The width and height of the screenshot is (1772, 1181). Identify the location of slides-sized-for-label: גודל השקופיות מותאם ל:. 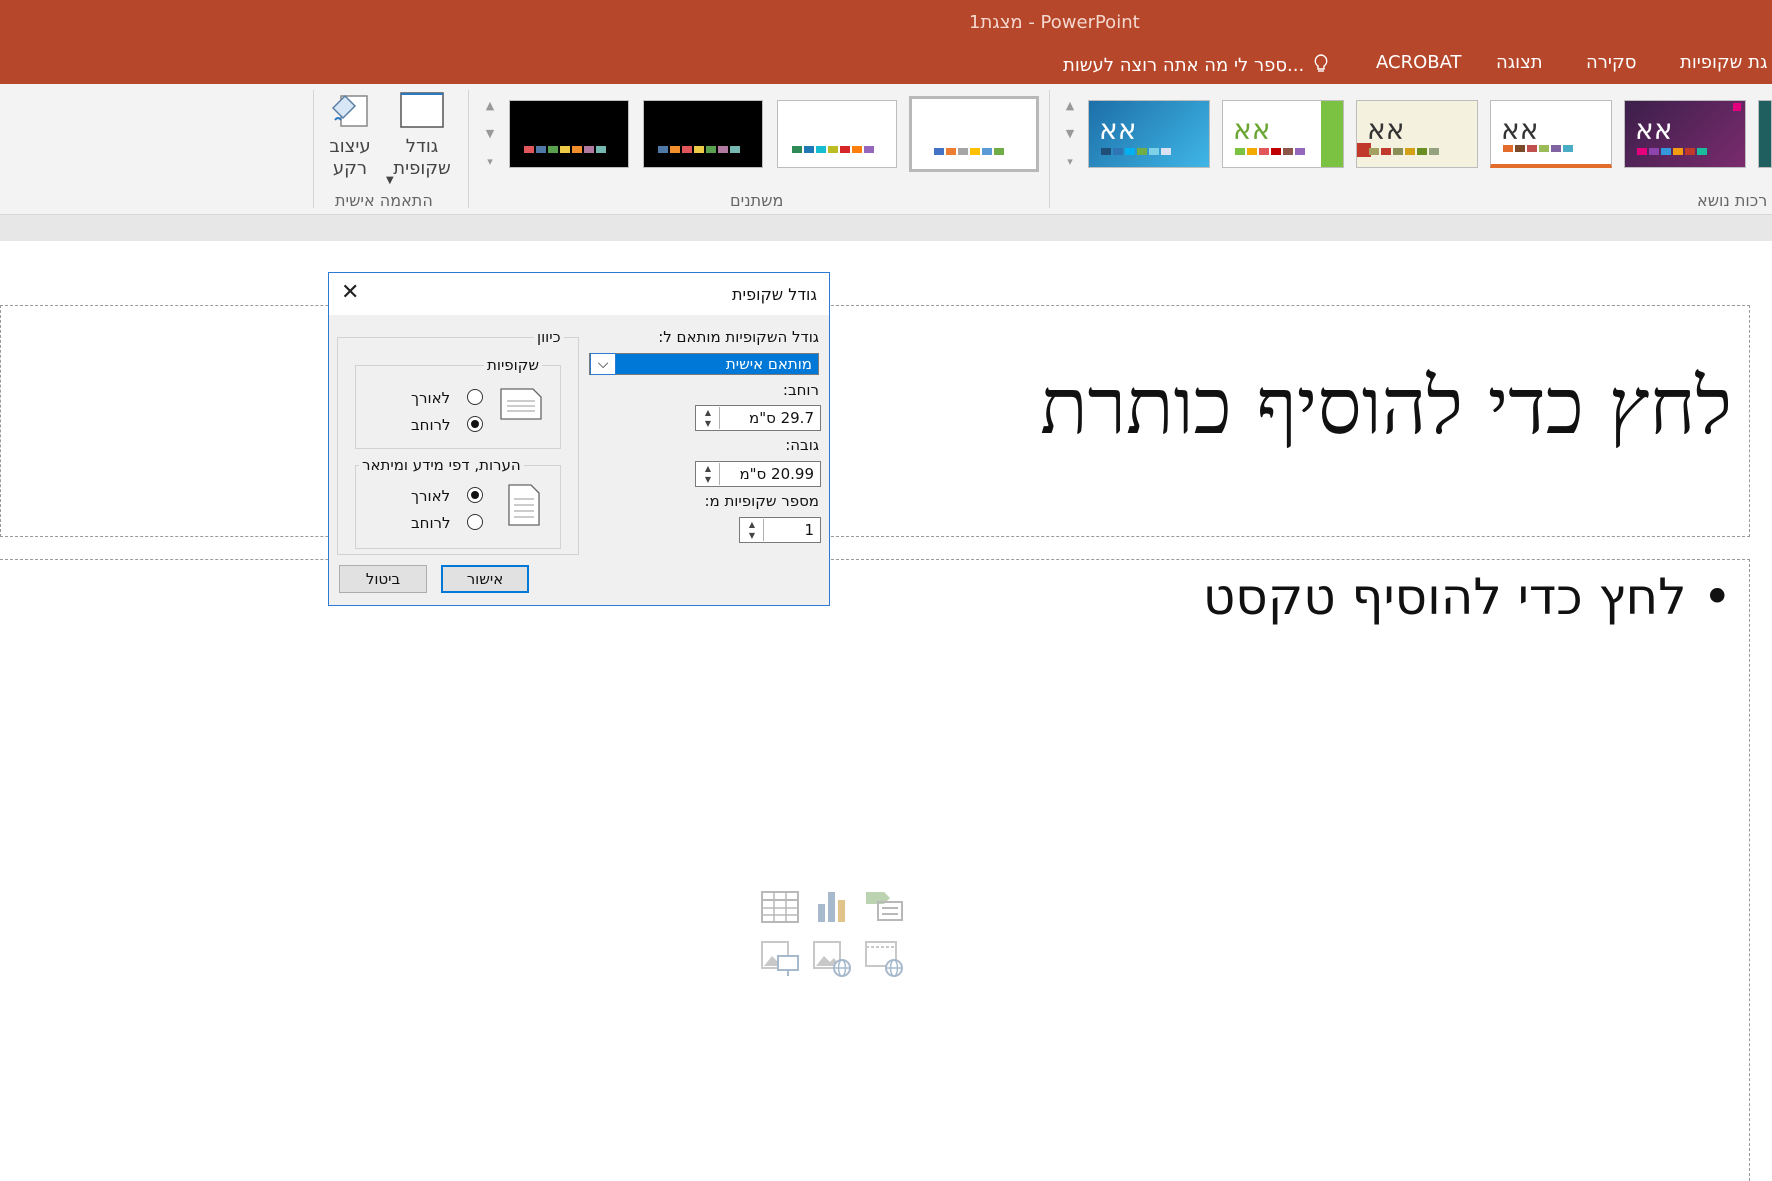
(738, 337).